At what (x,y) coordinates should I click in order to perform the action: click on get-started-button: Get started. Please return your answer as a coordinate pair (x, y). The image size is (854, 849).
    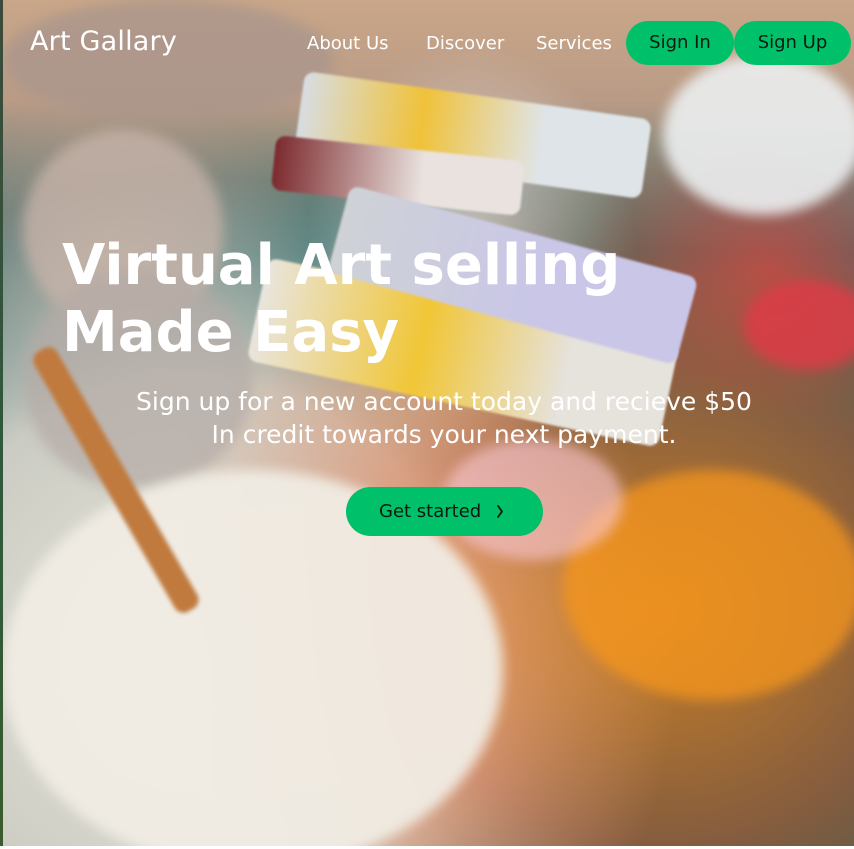
    Looking at the image, I should click on (444, 511).